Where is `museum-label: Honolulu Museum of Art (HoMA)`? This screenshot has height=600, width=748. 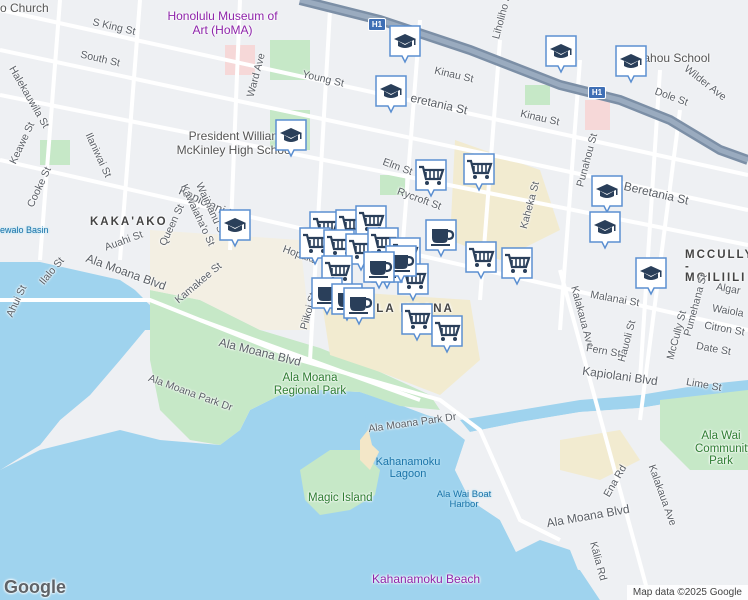
museum-label: Honolulu Museum of Art (HoMA) is located at coordinates (222, 23).